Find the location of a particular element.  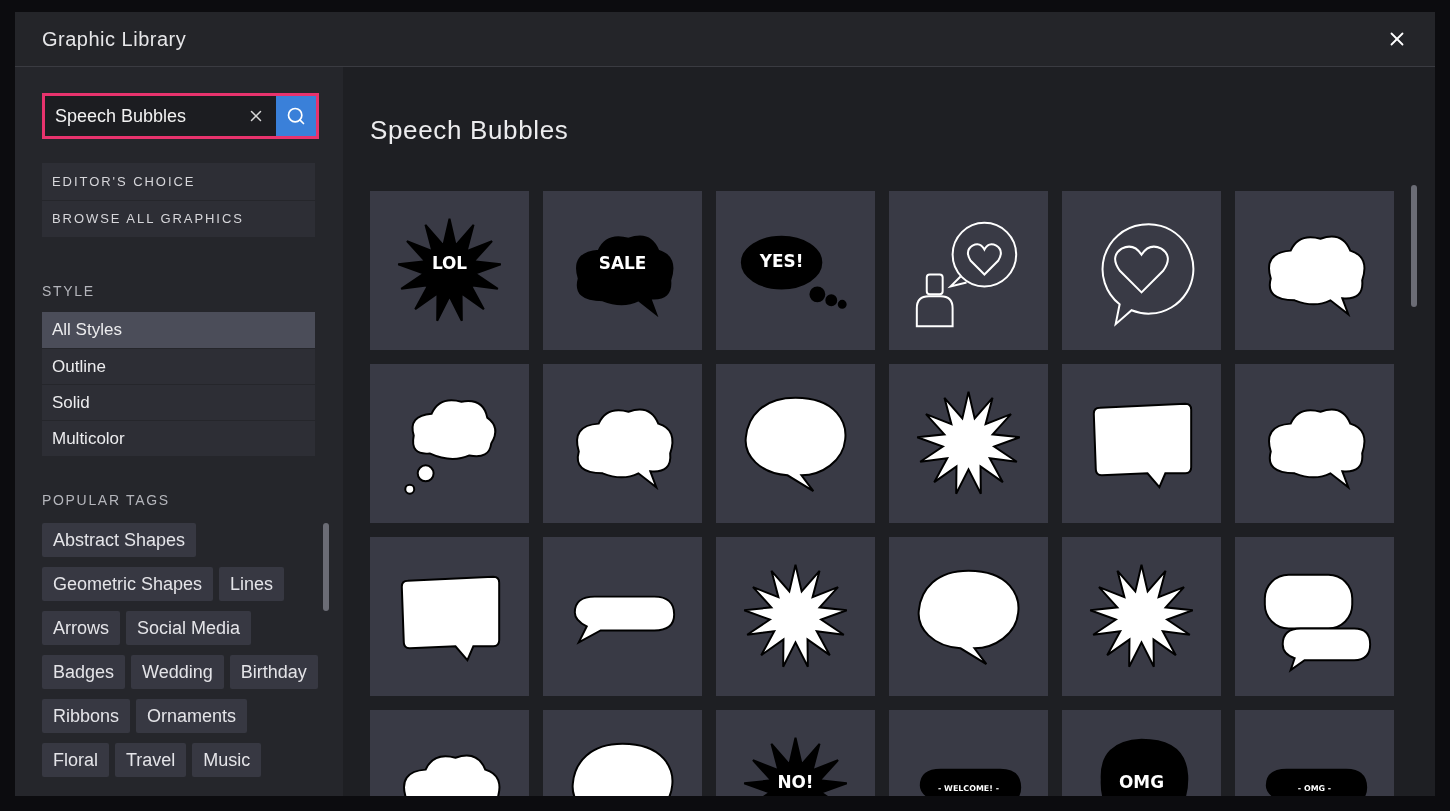

tag-chip: Floral is located at coordinates (75, 760).